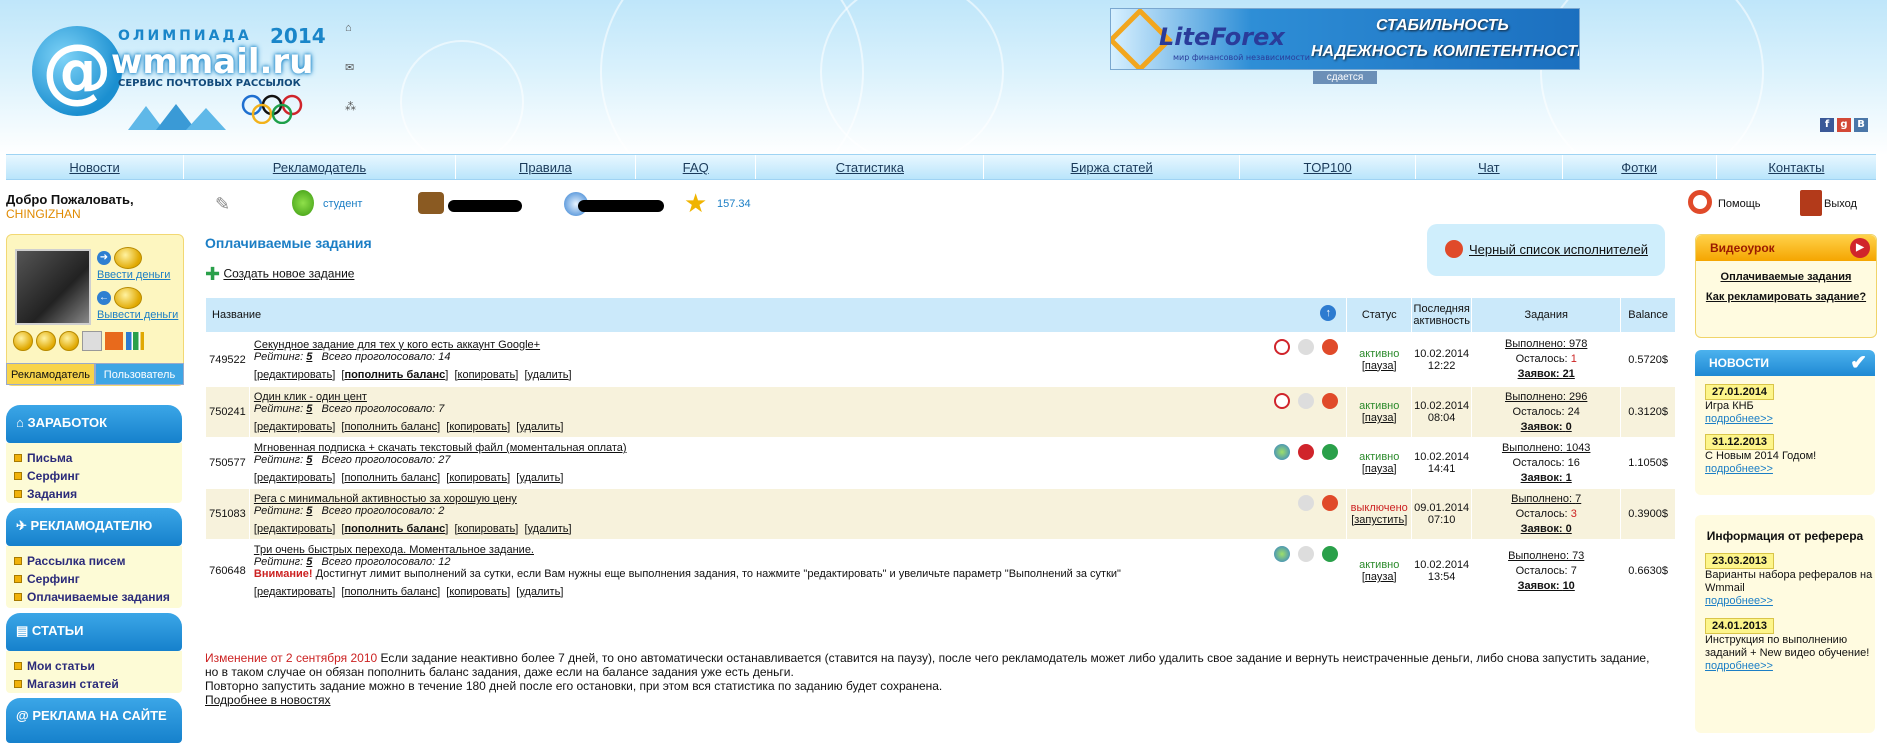 This screenshot has width=1887, height=743. I want to click on nav-label: Биржа статей, so click(1112, 167).